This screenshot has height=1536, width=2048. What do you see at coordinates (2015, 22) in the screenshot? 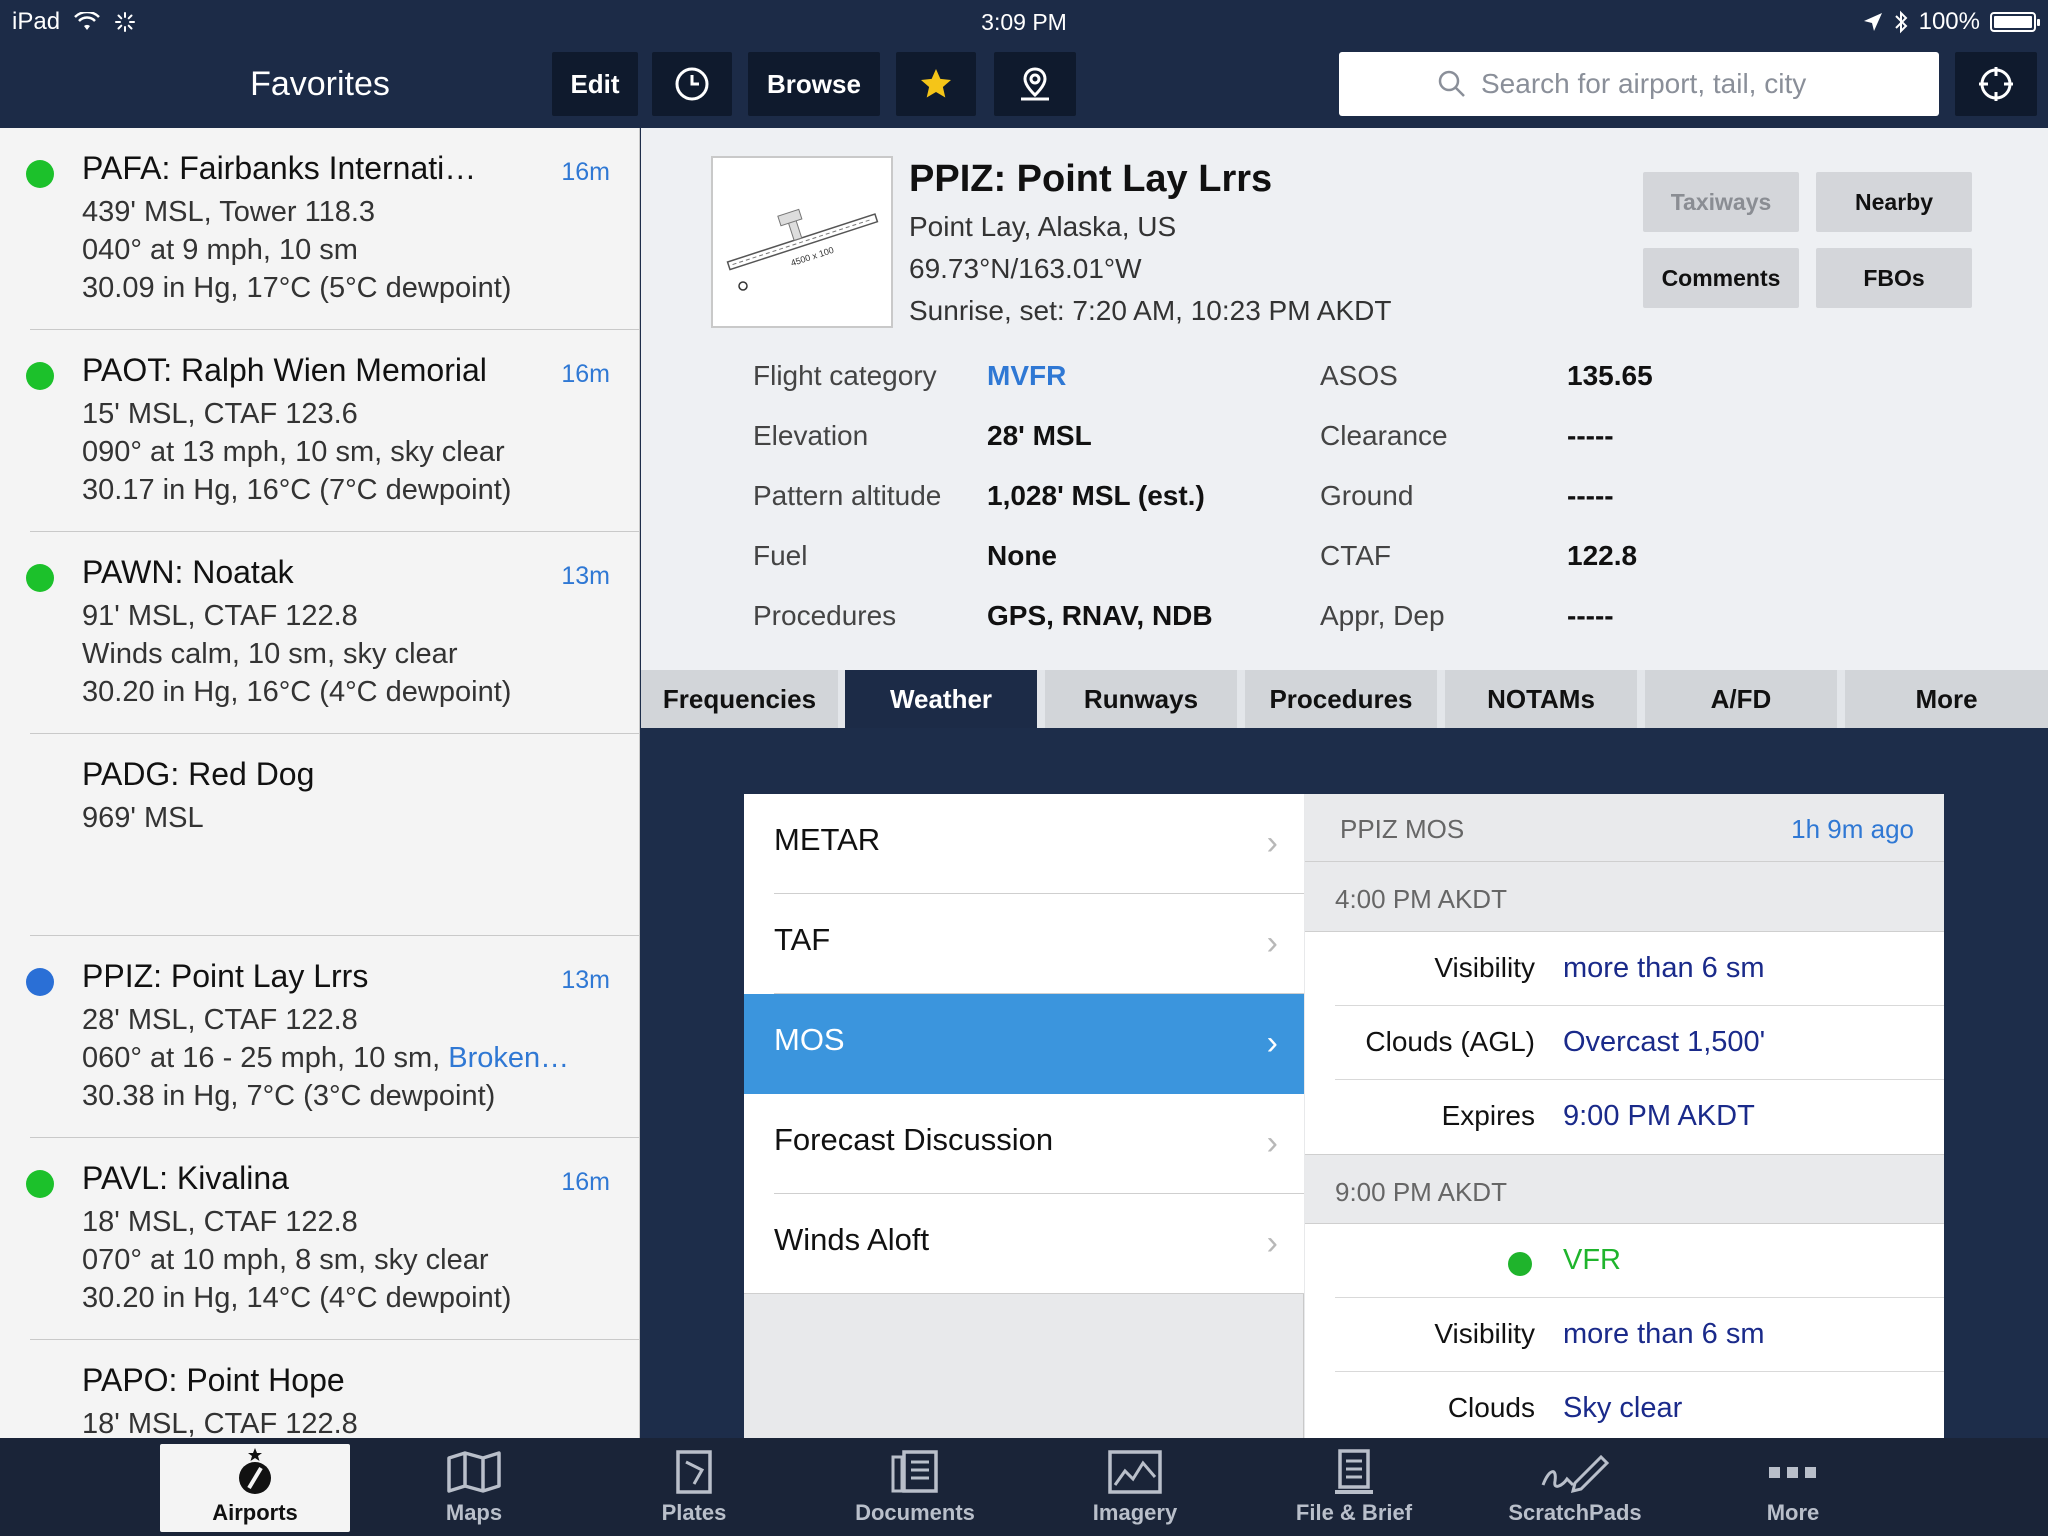
I see `battery-icon` at bounding box center [2015, 22].